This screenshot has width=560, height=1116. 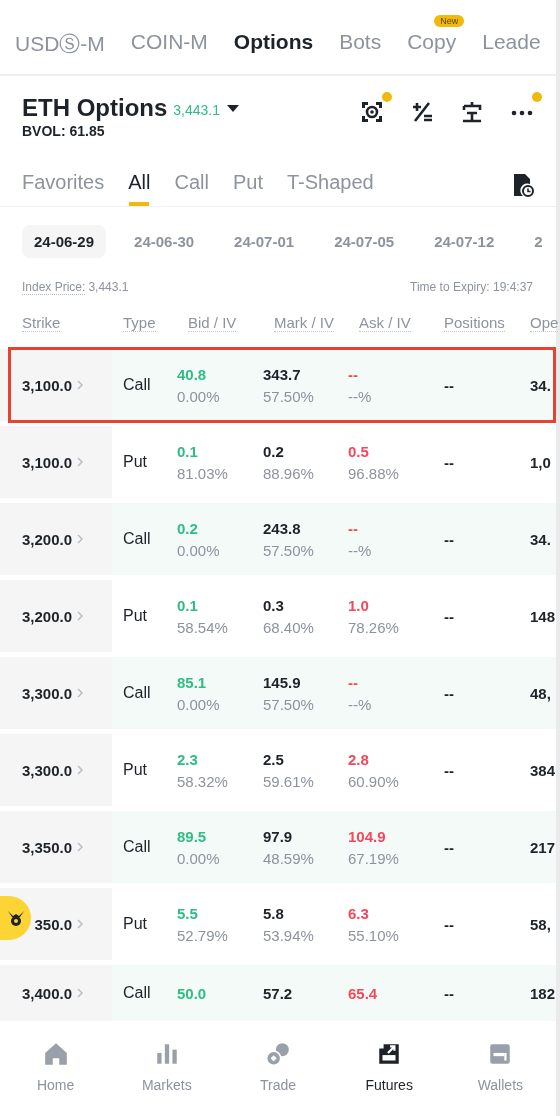 What do you see at coordinates (187, 451) in the screenshot?
I see `bid-price: 0.1` at bounding box center [187, 451].